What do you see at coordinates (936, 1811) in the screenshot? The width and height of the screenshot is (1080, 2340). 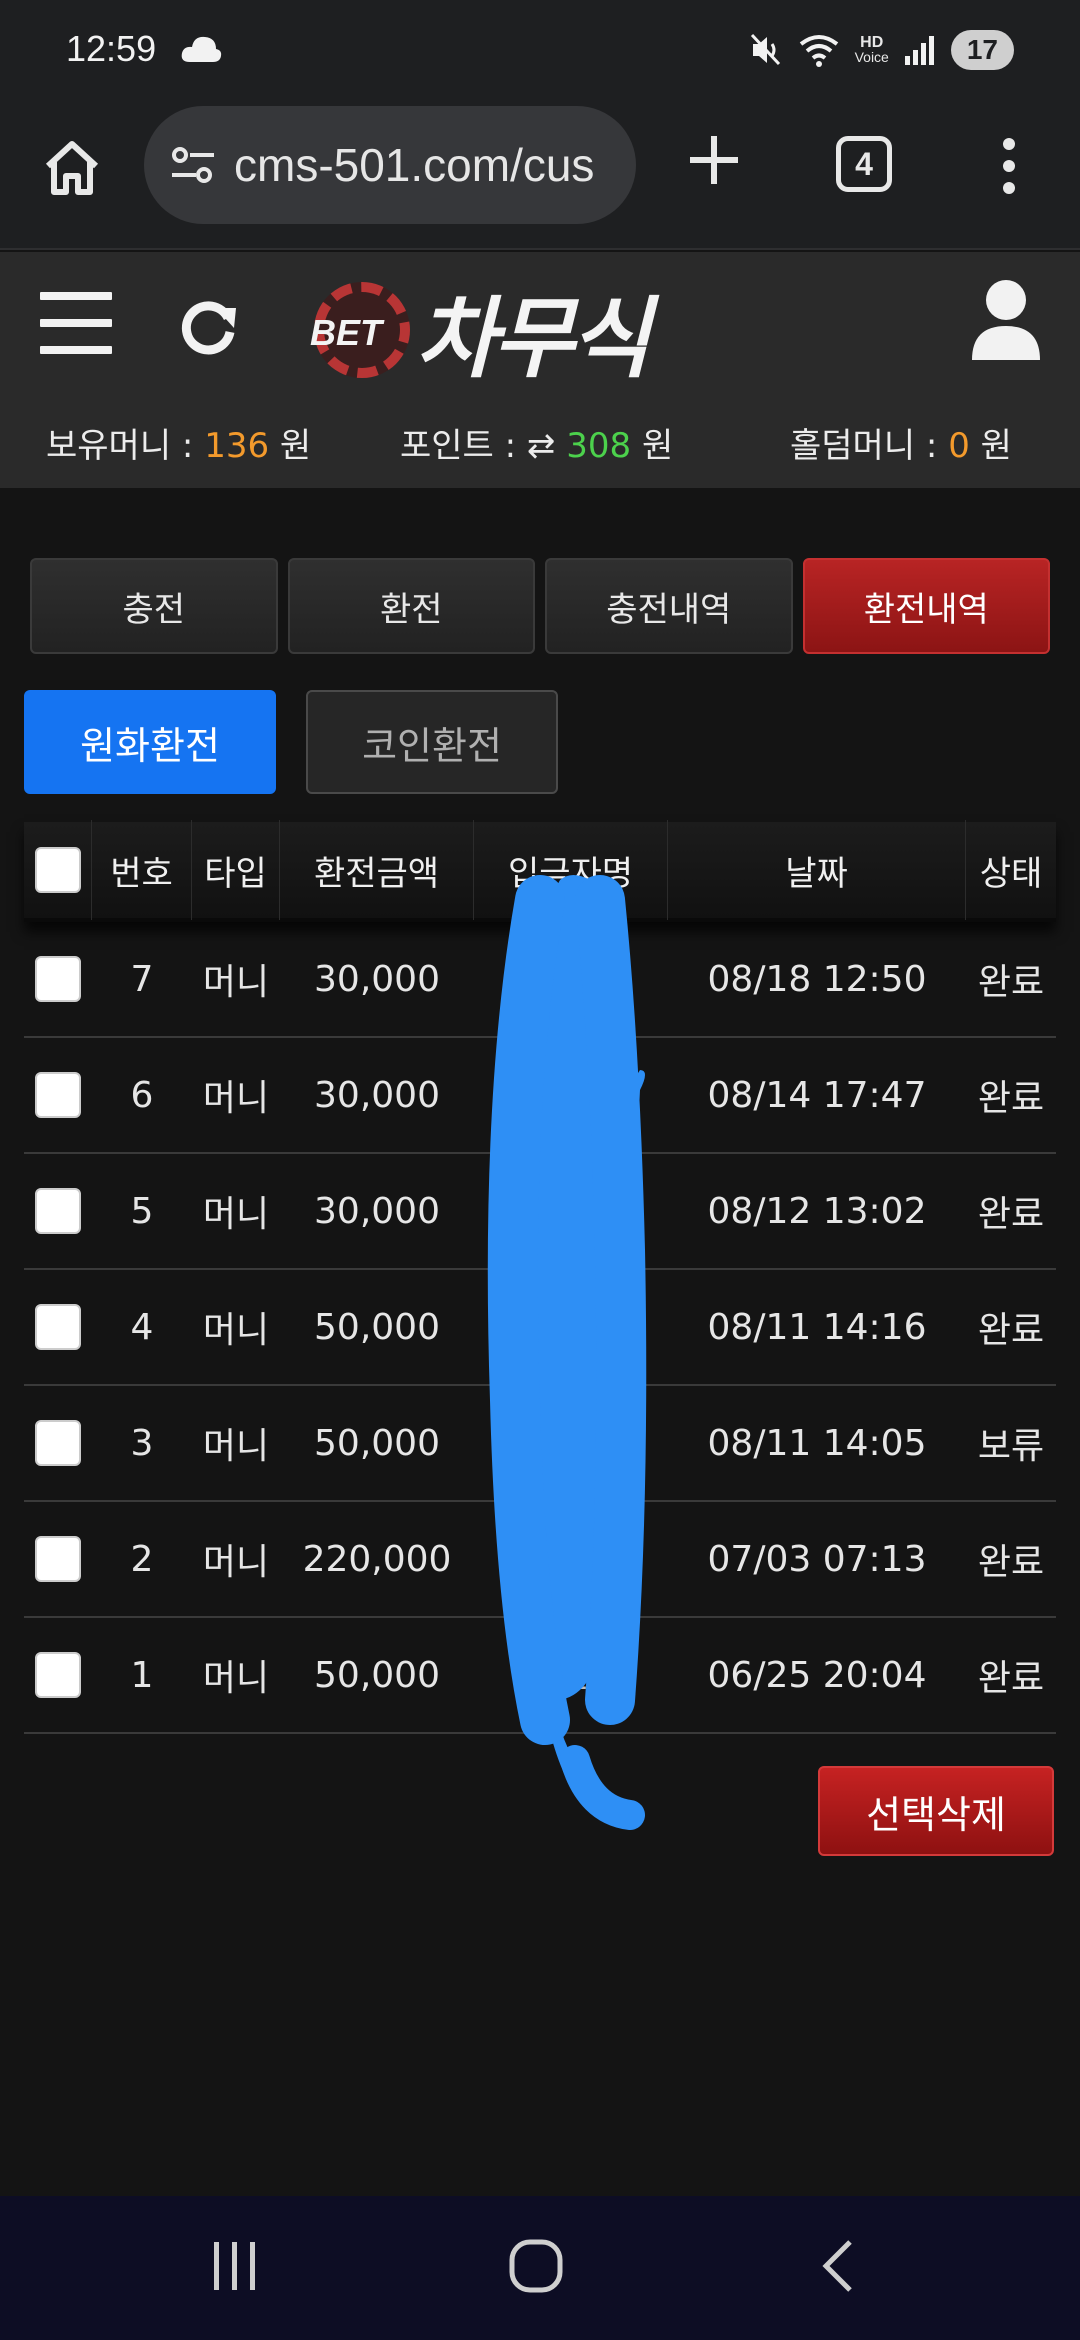 I see `delete-selected-button: 선택삭제` at bounding box center [936, 1811].